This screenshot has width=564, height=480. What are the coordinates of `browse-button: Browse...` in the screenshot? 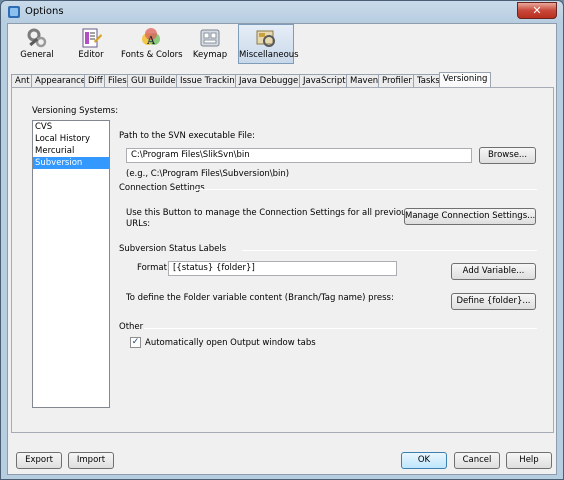 It's located at (507, 155).